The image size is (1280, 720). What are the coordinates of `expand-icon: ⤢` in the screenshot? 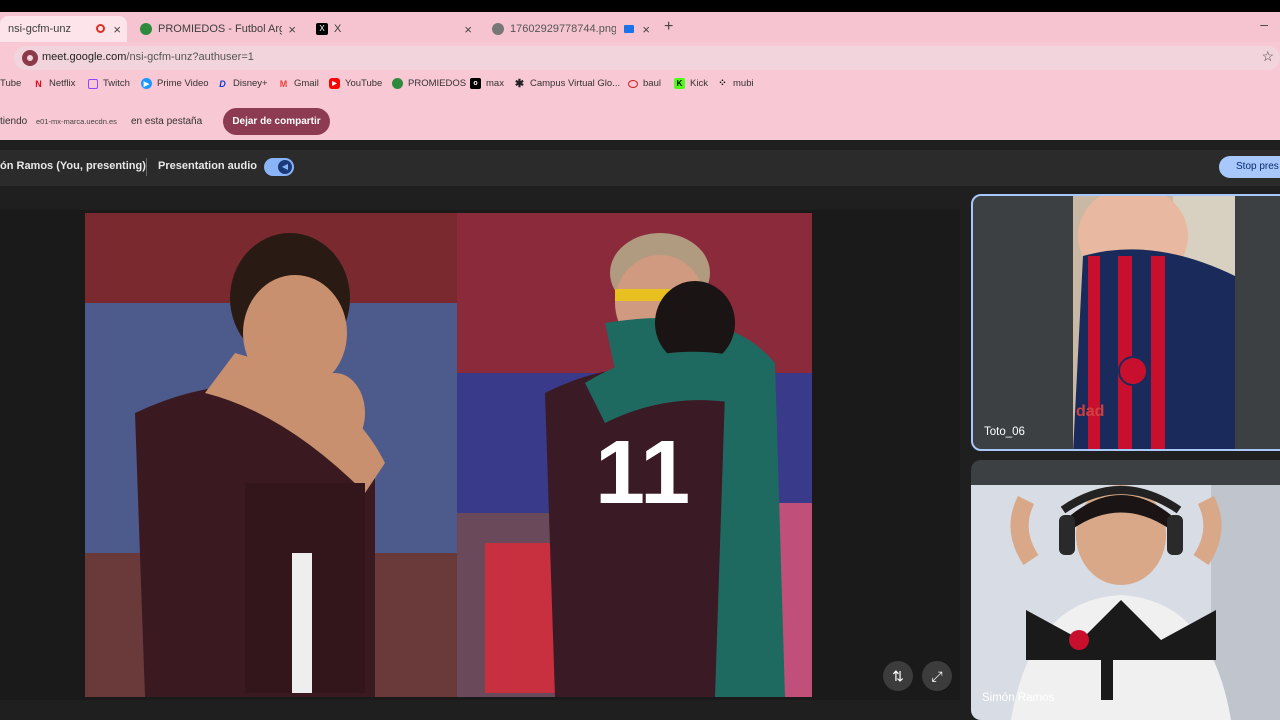 It's located at (937, 676).